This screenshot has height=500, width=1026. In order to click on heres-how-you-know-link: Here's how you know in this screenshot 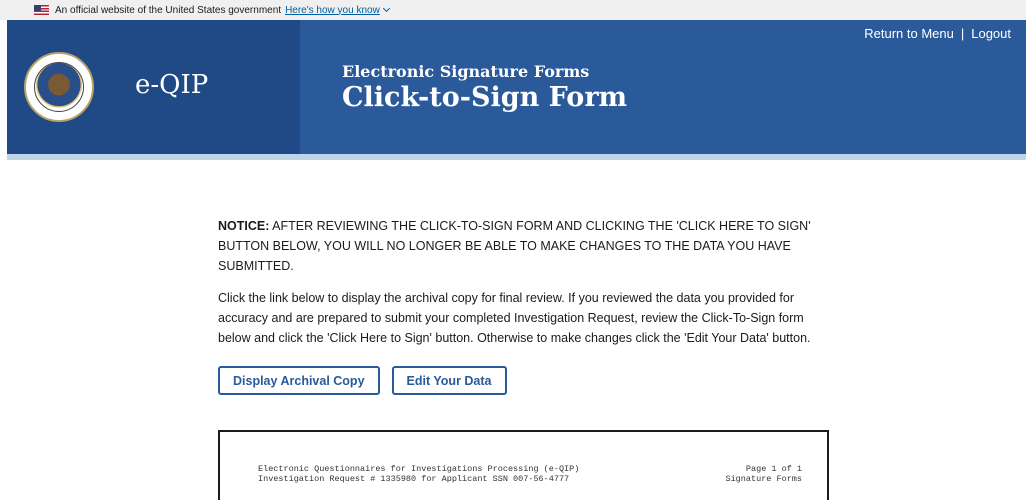, I will do `click(337, 10)`.